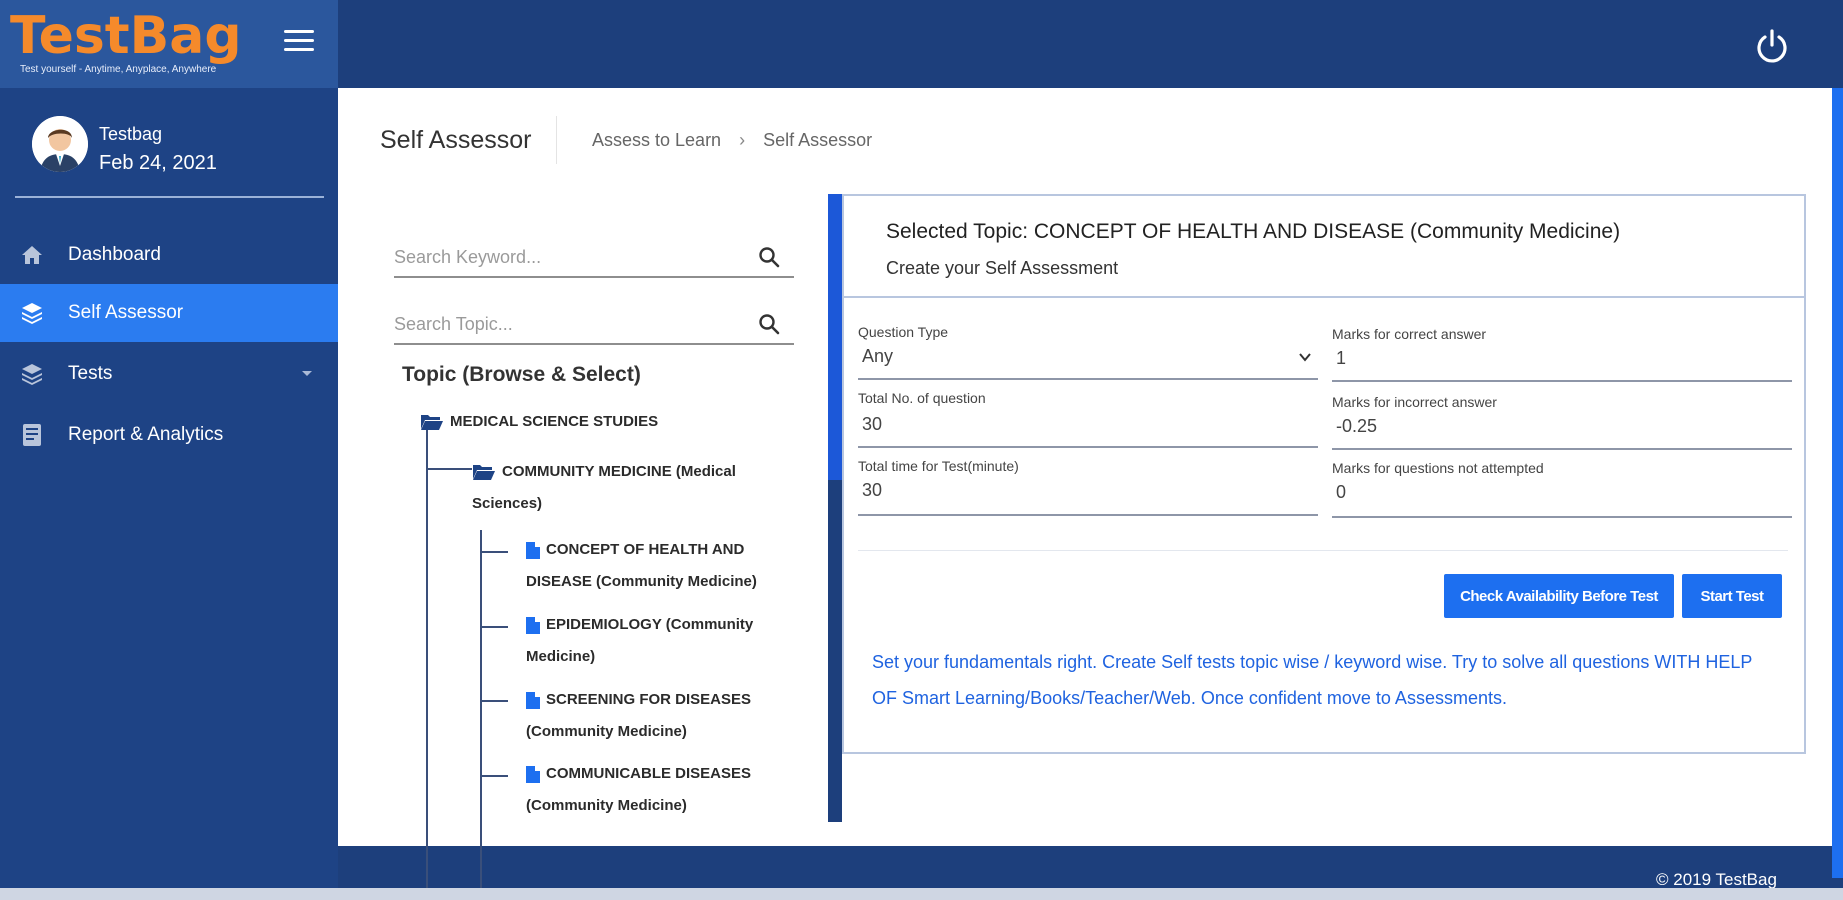  What do you see at coordinates (835, 651) in the screenshot?
I see `card-accent-bar-lower` at bounding box center [835, 651].